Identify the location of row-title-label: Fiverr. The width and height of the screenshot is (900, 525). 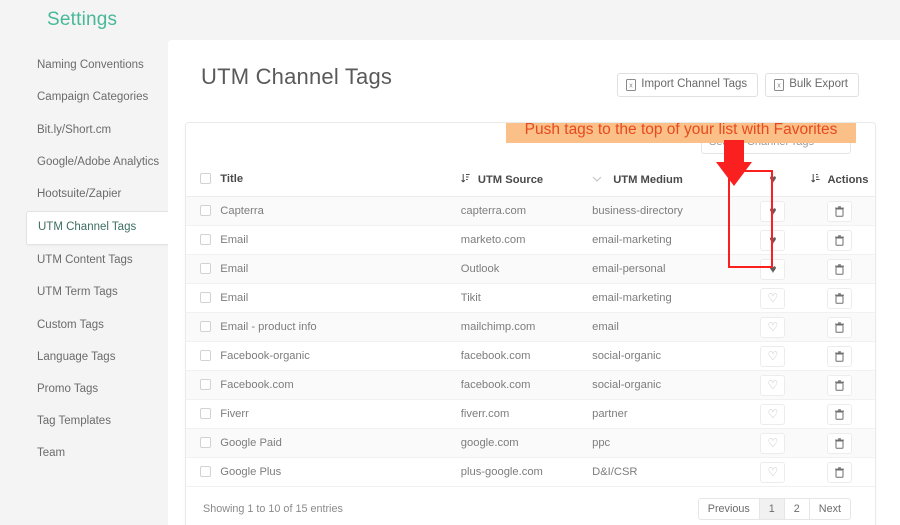
(234, 413).